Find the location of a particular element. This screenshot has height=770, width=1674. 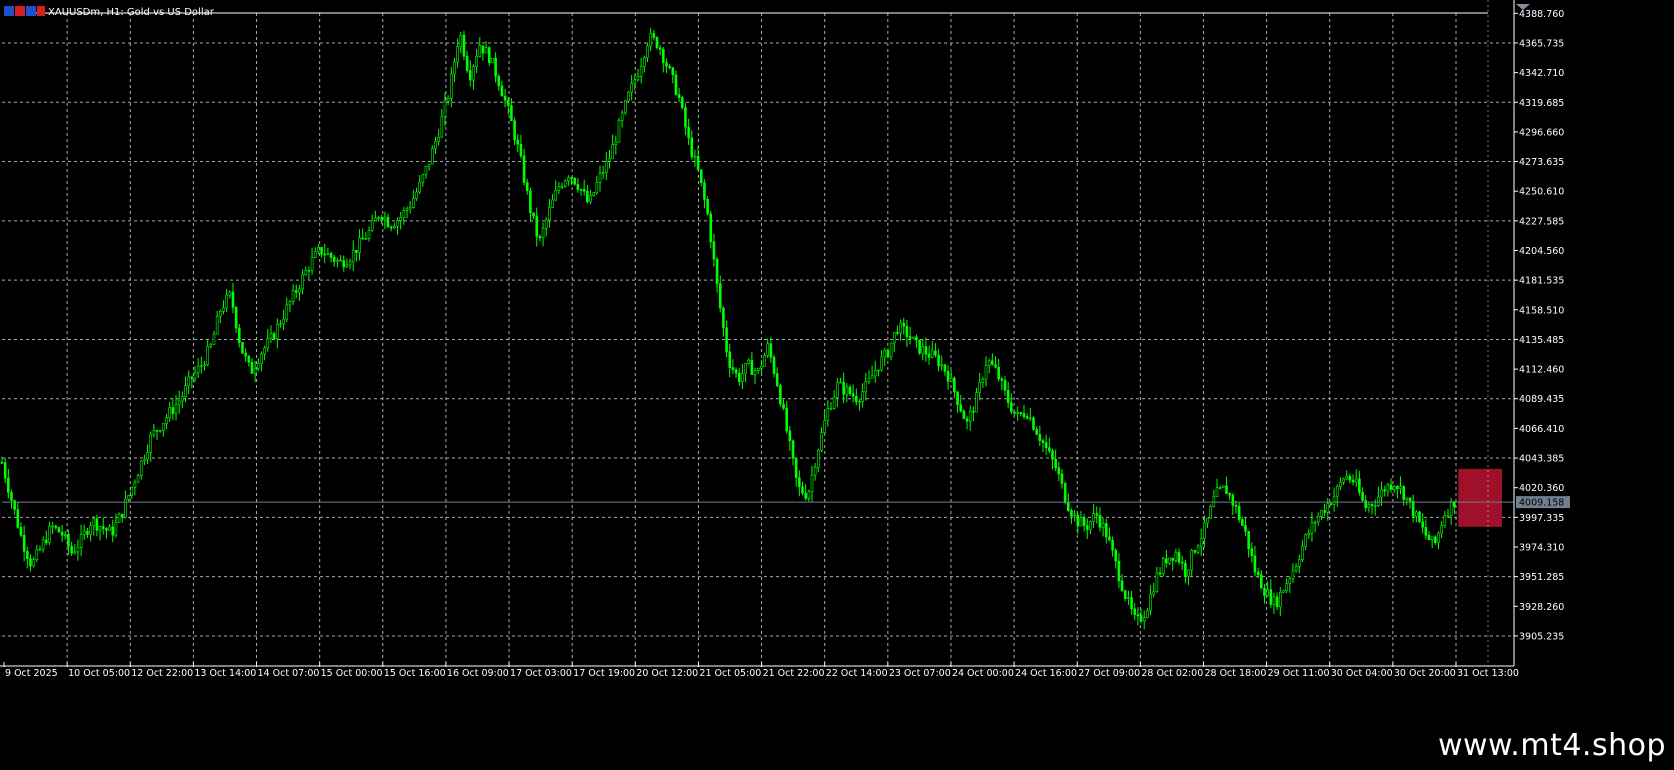

x-tick-label: 14 Oct 07:00 is located at coordinates (289, 673).